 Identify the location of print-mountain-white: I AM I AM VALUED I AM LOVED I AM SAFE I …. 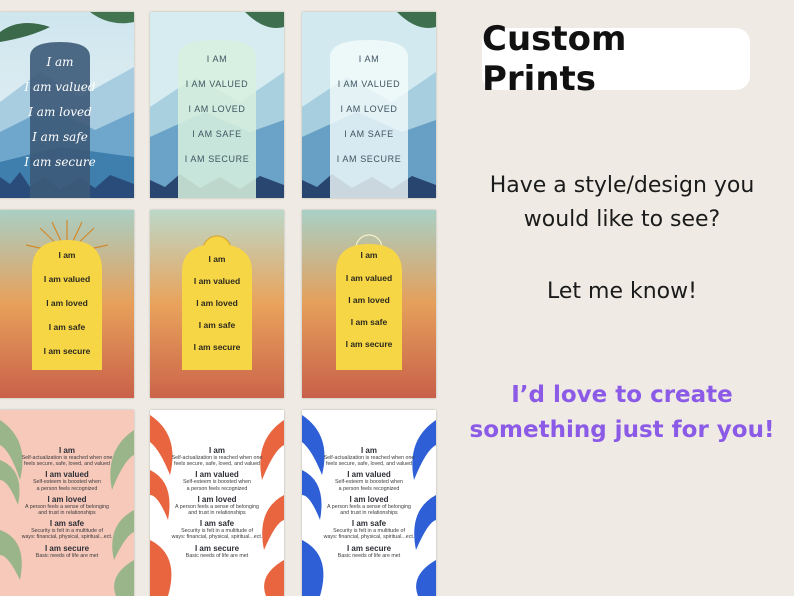
(369, 105).